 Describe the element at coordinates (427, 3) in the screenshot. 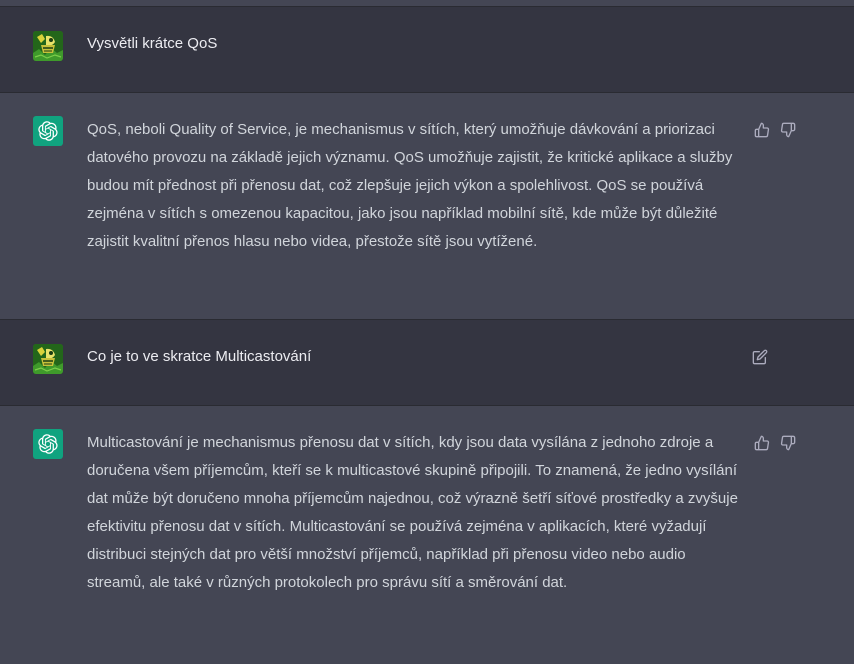

I see `previous-message-edge` at that location.